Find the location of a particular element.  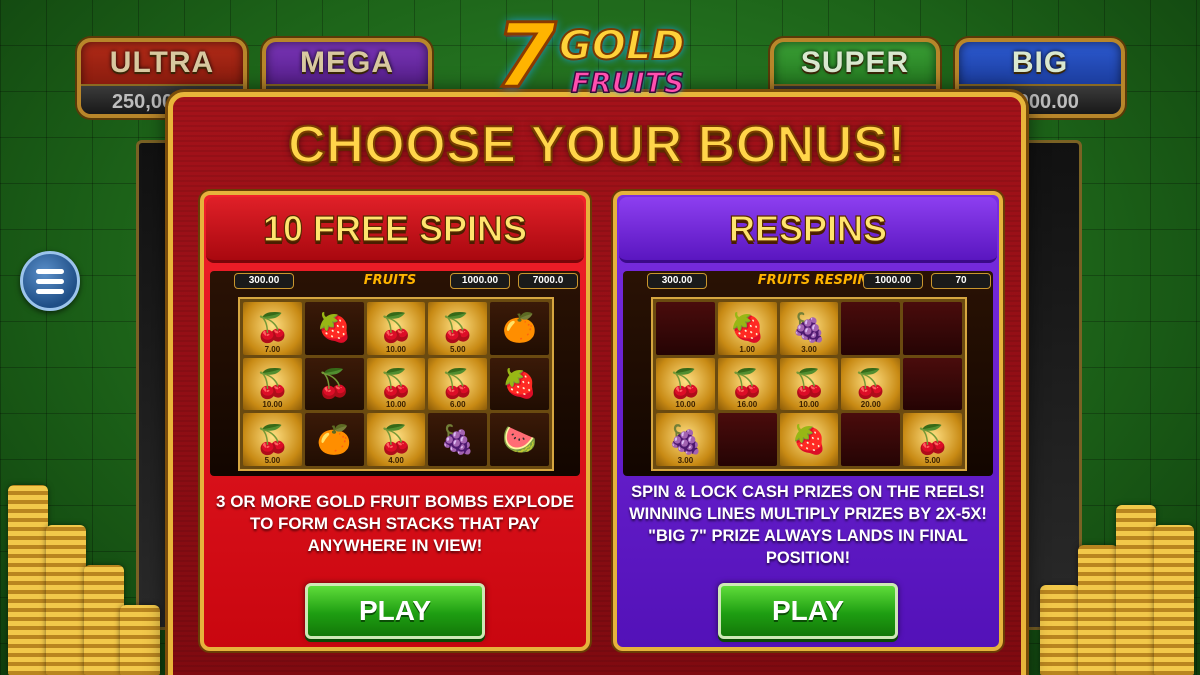

respins-header: RESPINS is located at coordinates (808, 230).